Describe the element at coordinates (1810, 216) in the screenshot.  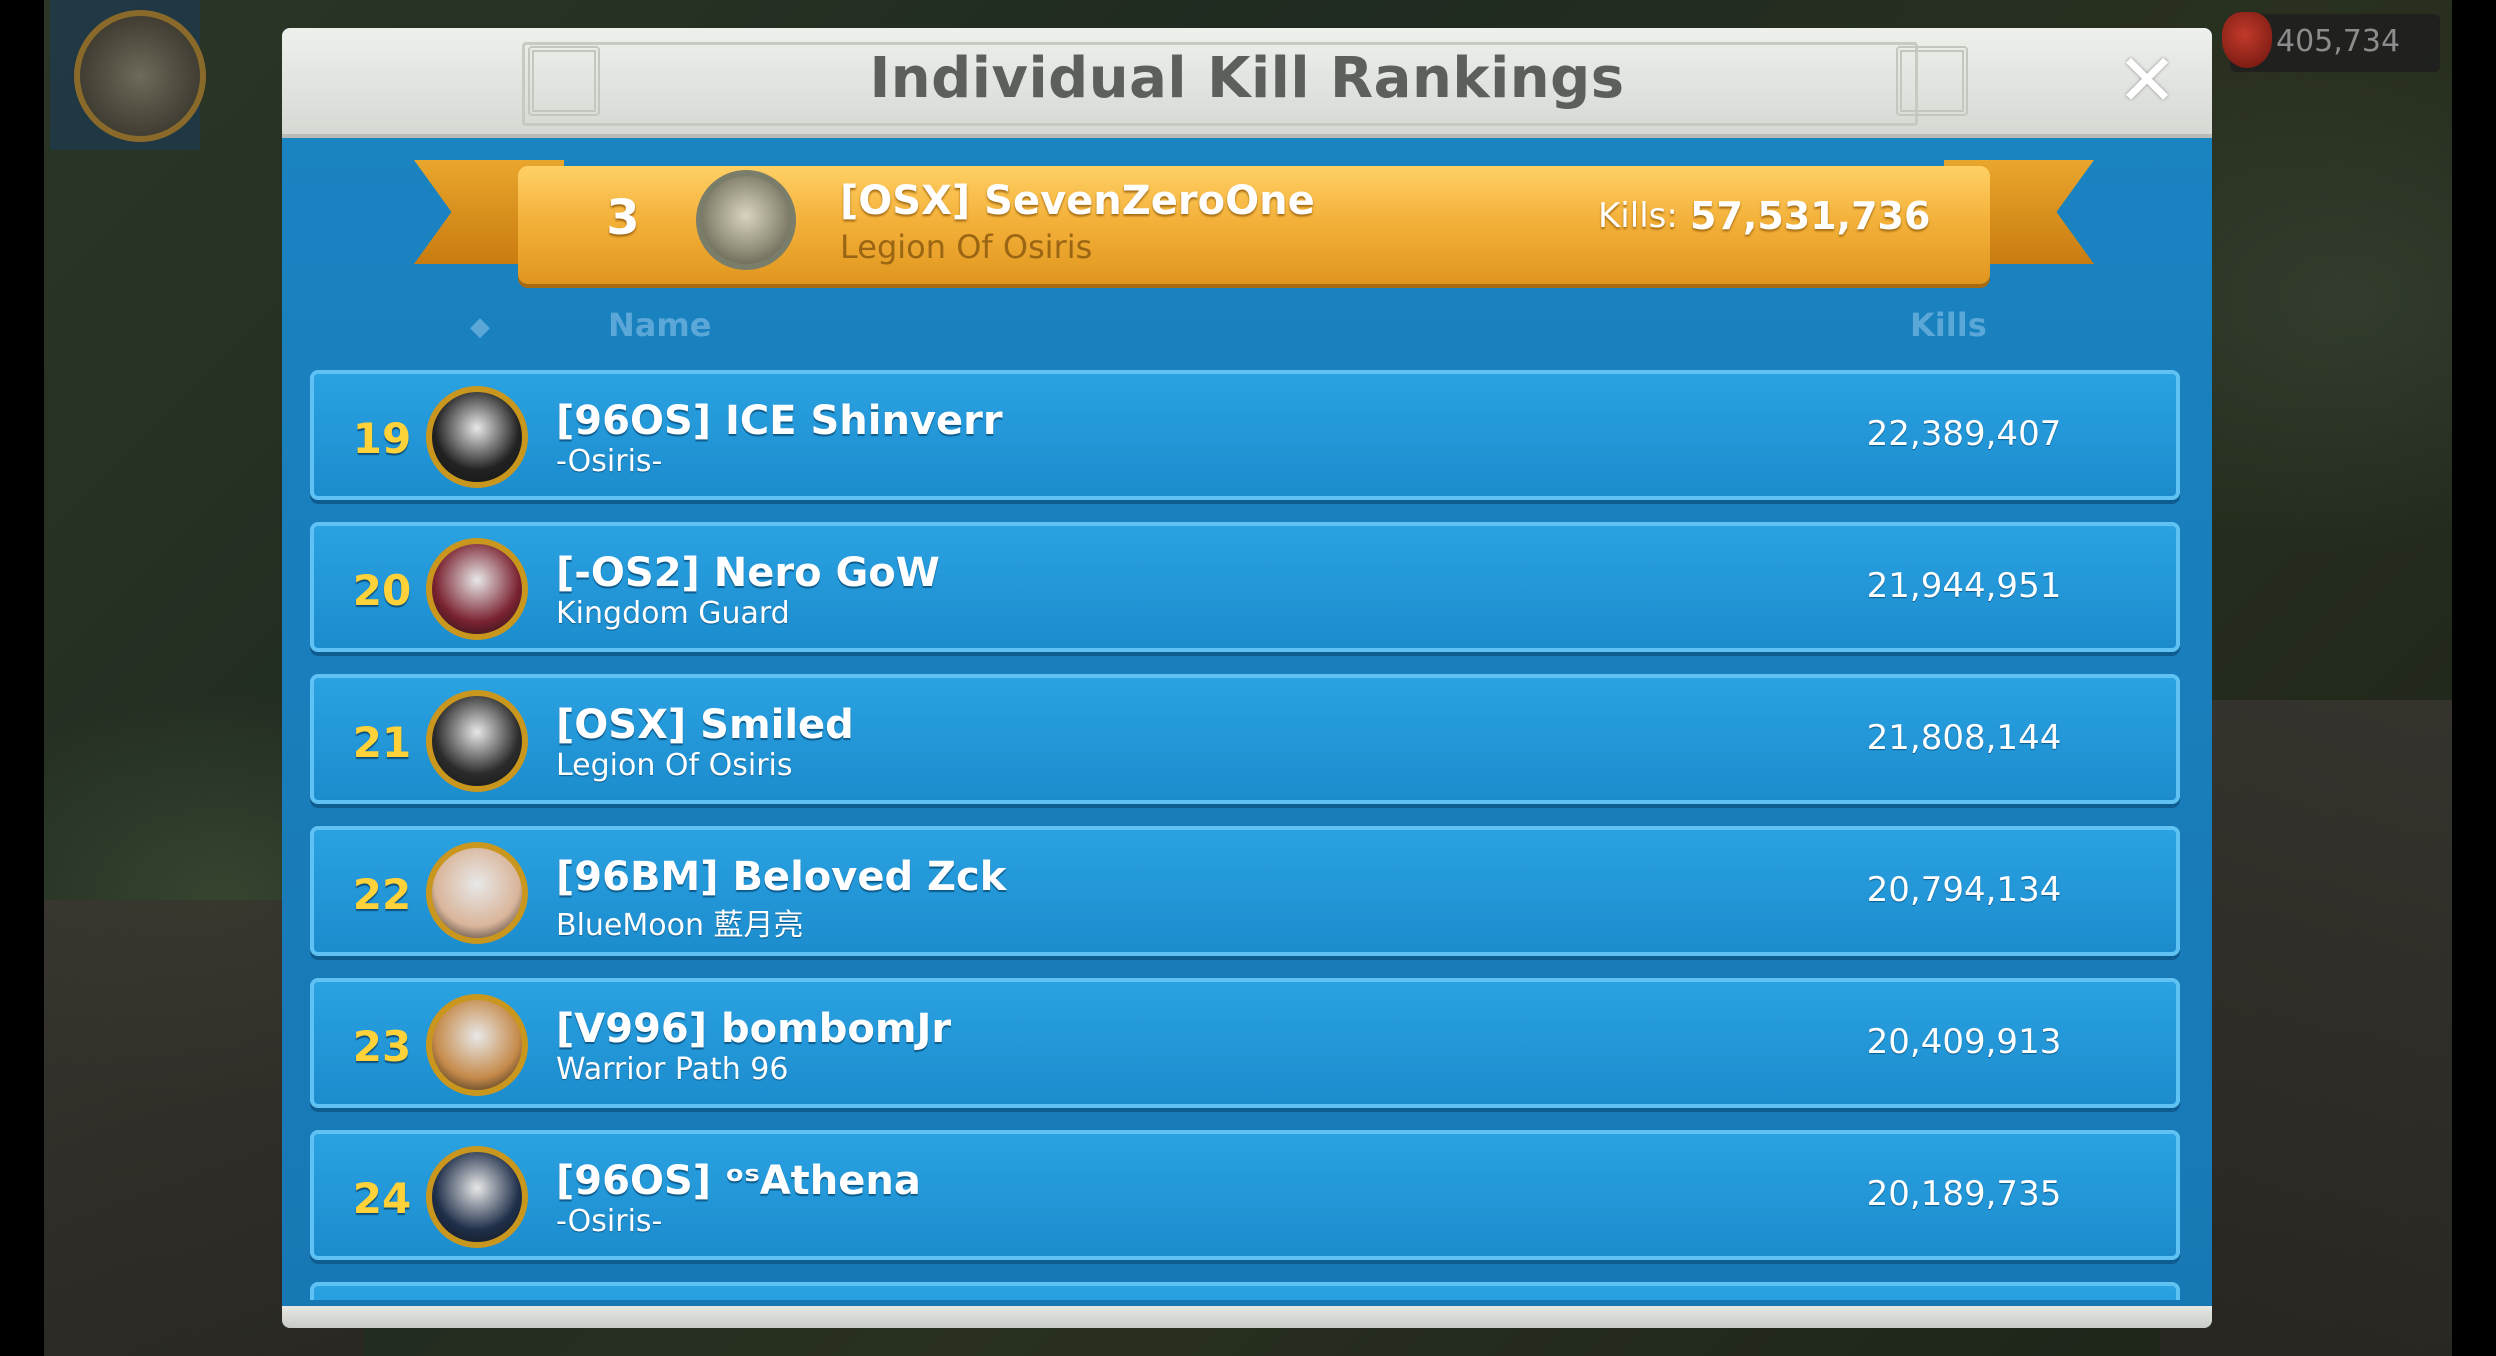
I see `my-kills-value: 57,531,736` at that location.